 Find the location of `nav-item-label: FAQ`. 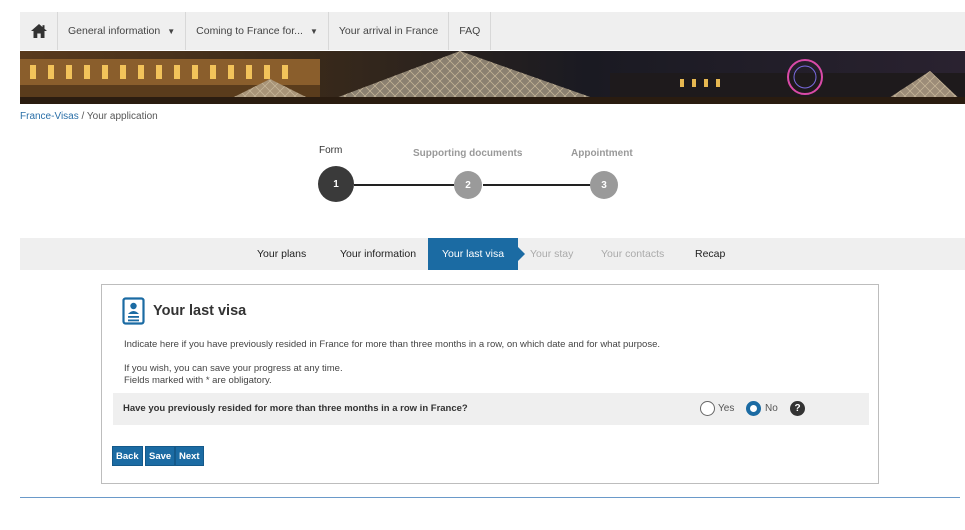

nav-item-label: FAQ is located at coordinates (470, 31).